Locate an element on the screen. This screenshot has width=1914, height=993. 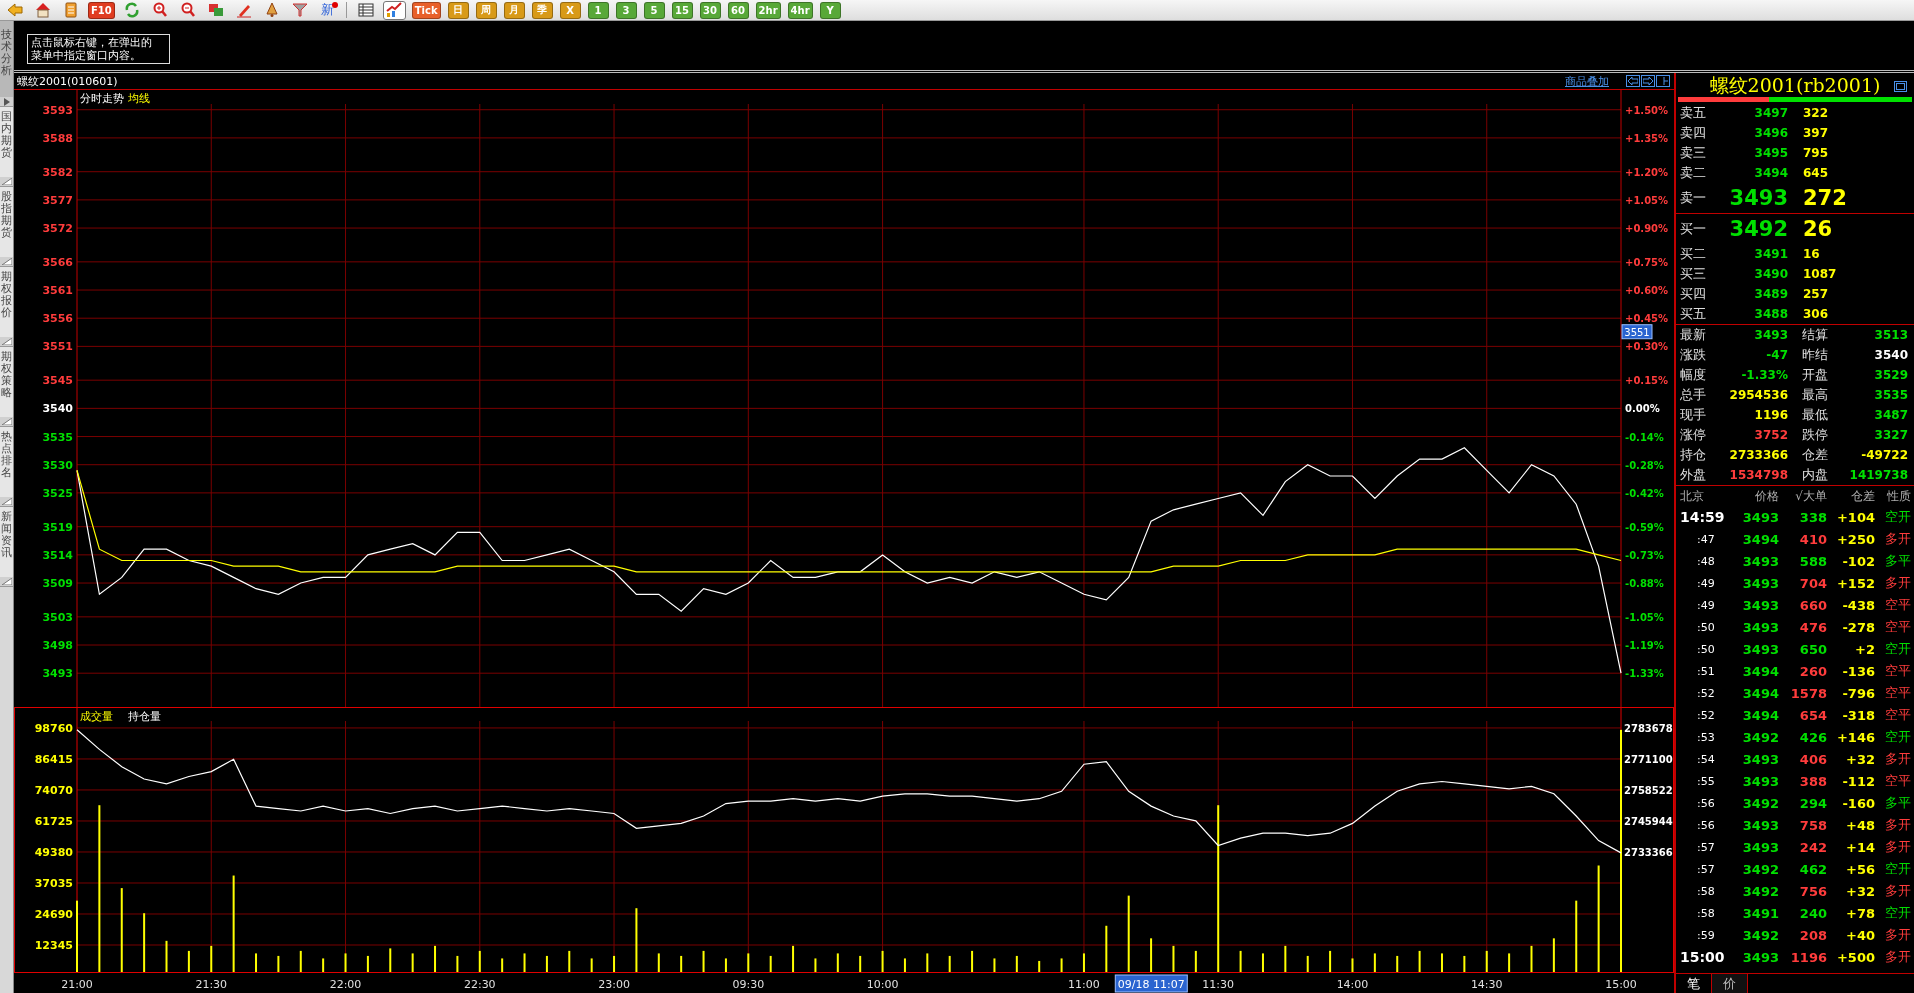
zoom-out-icon is located at coordinates (188, 10).